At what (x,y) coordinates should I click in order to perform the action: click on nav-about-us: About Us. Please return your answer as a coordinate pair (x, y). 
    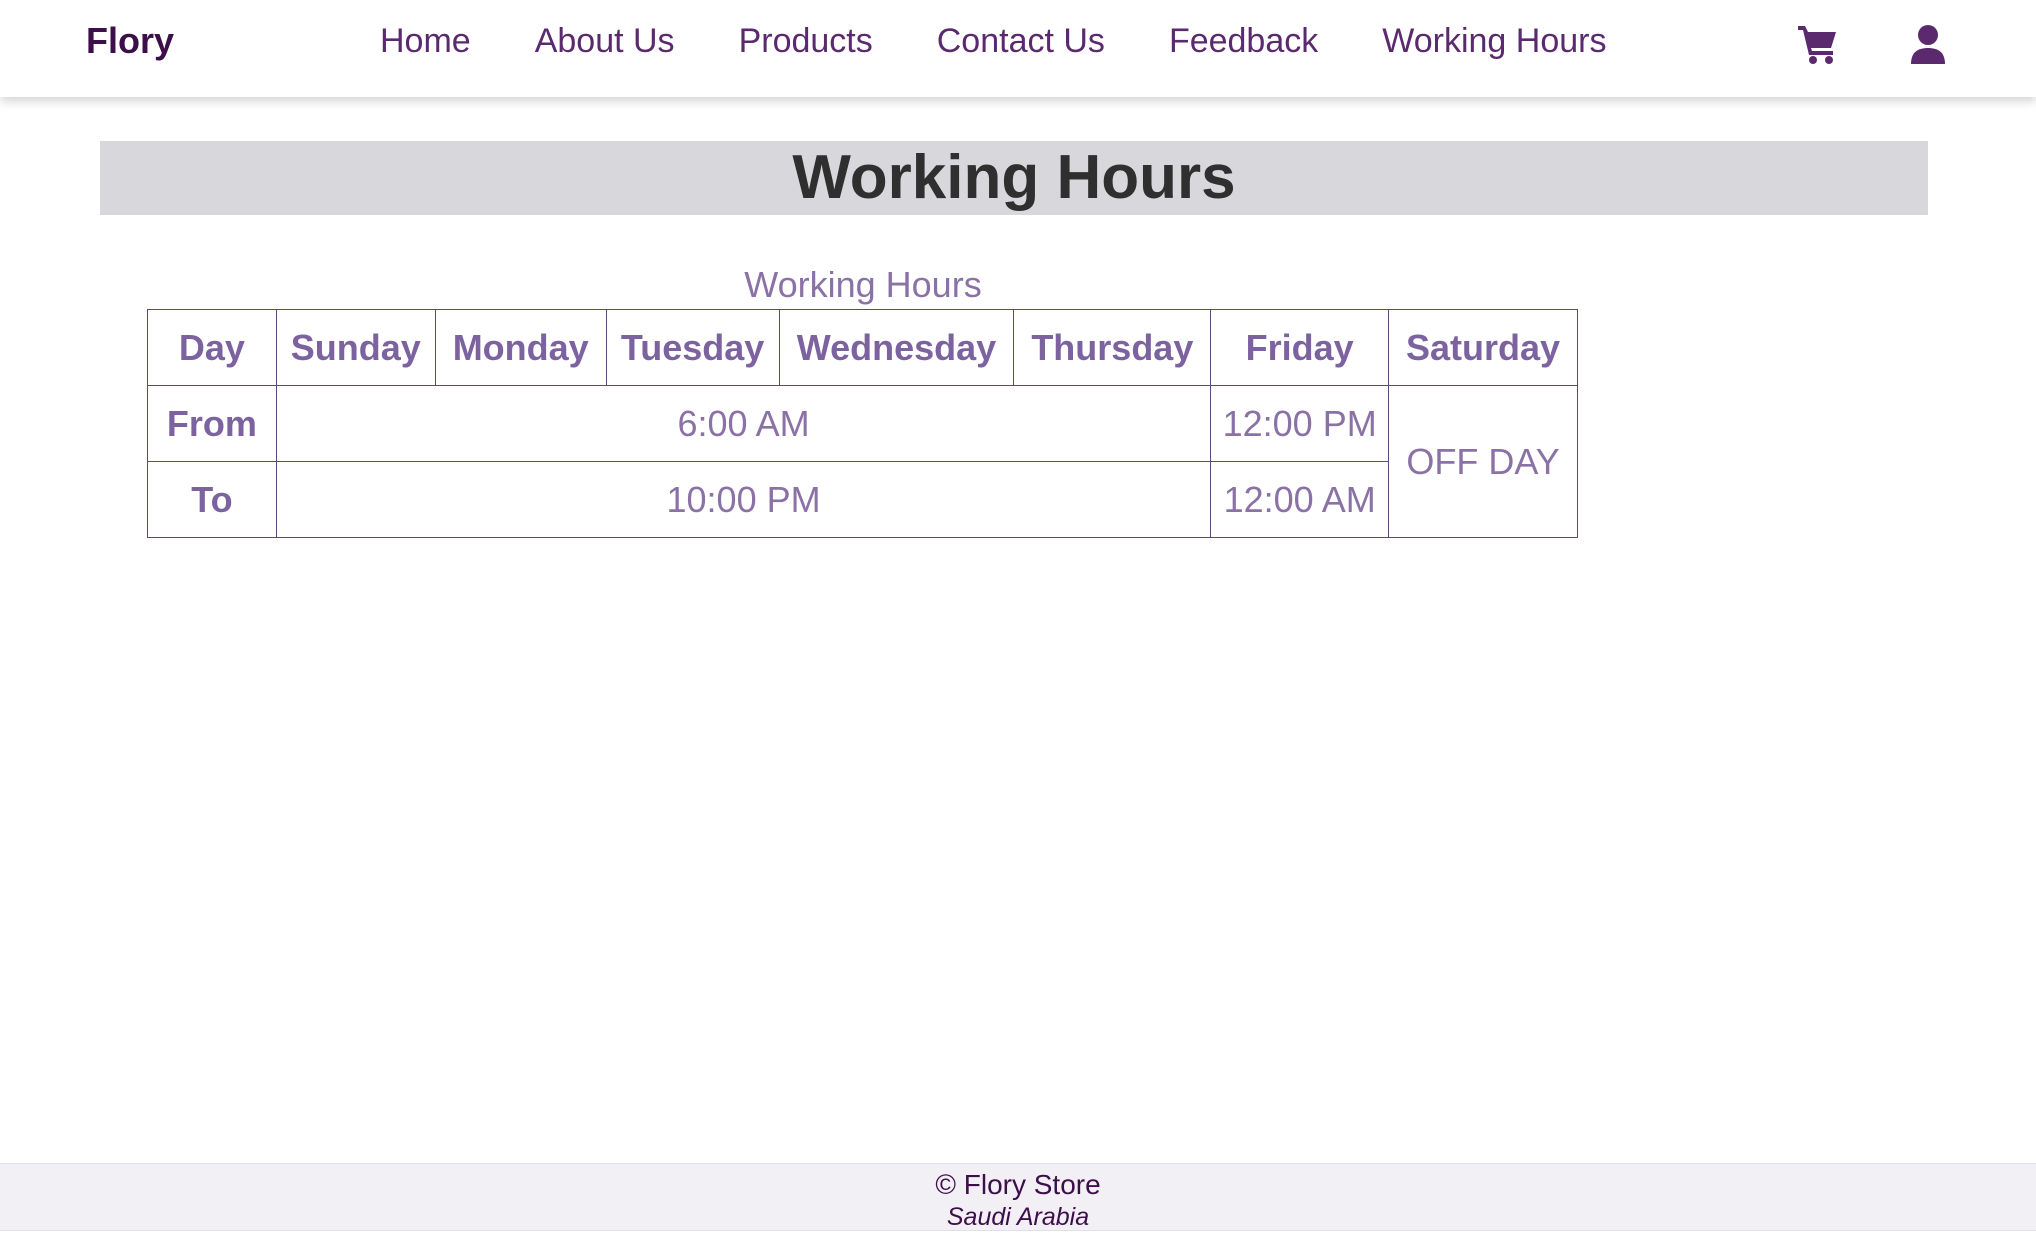
    Looking at the image, I should click on (605, 41).